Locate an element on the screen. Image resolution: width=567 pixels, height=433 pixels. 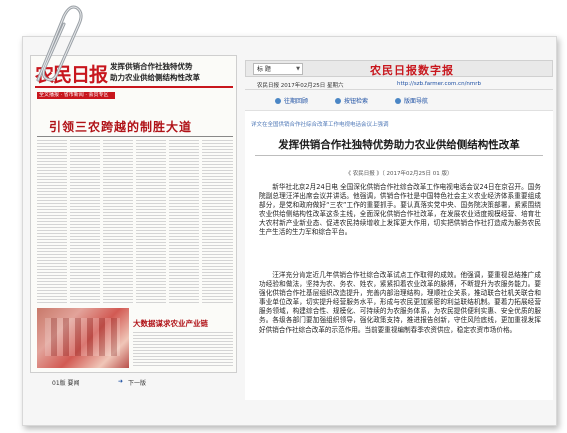
section-tag: 全文播报 · 省市新闻 · 会员专区 is located at coordinates (76, 95).